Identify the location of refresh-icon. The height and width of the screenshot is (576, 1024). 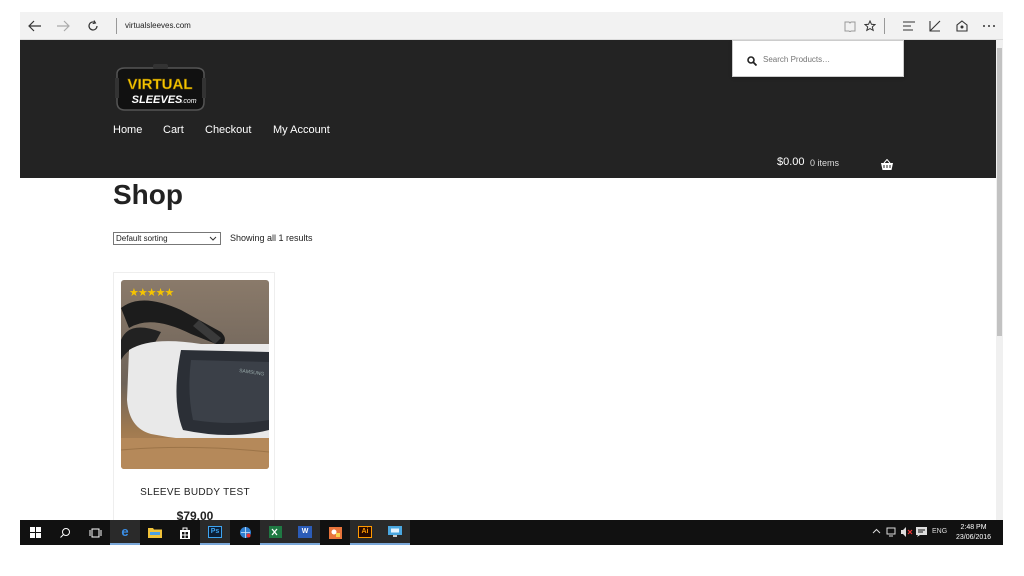
(93, 26).